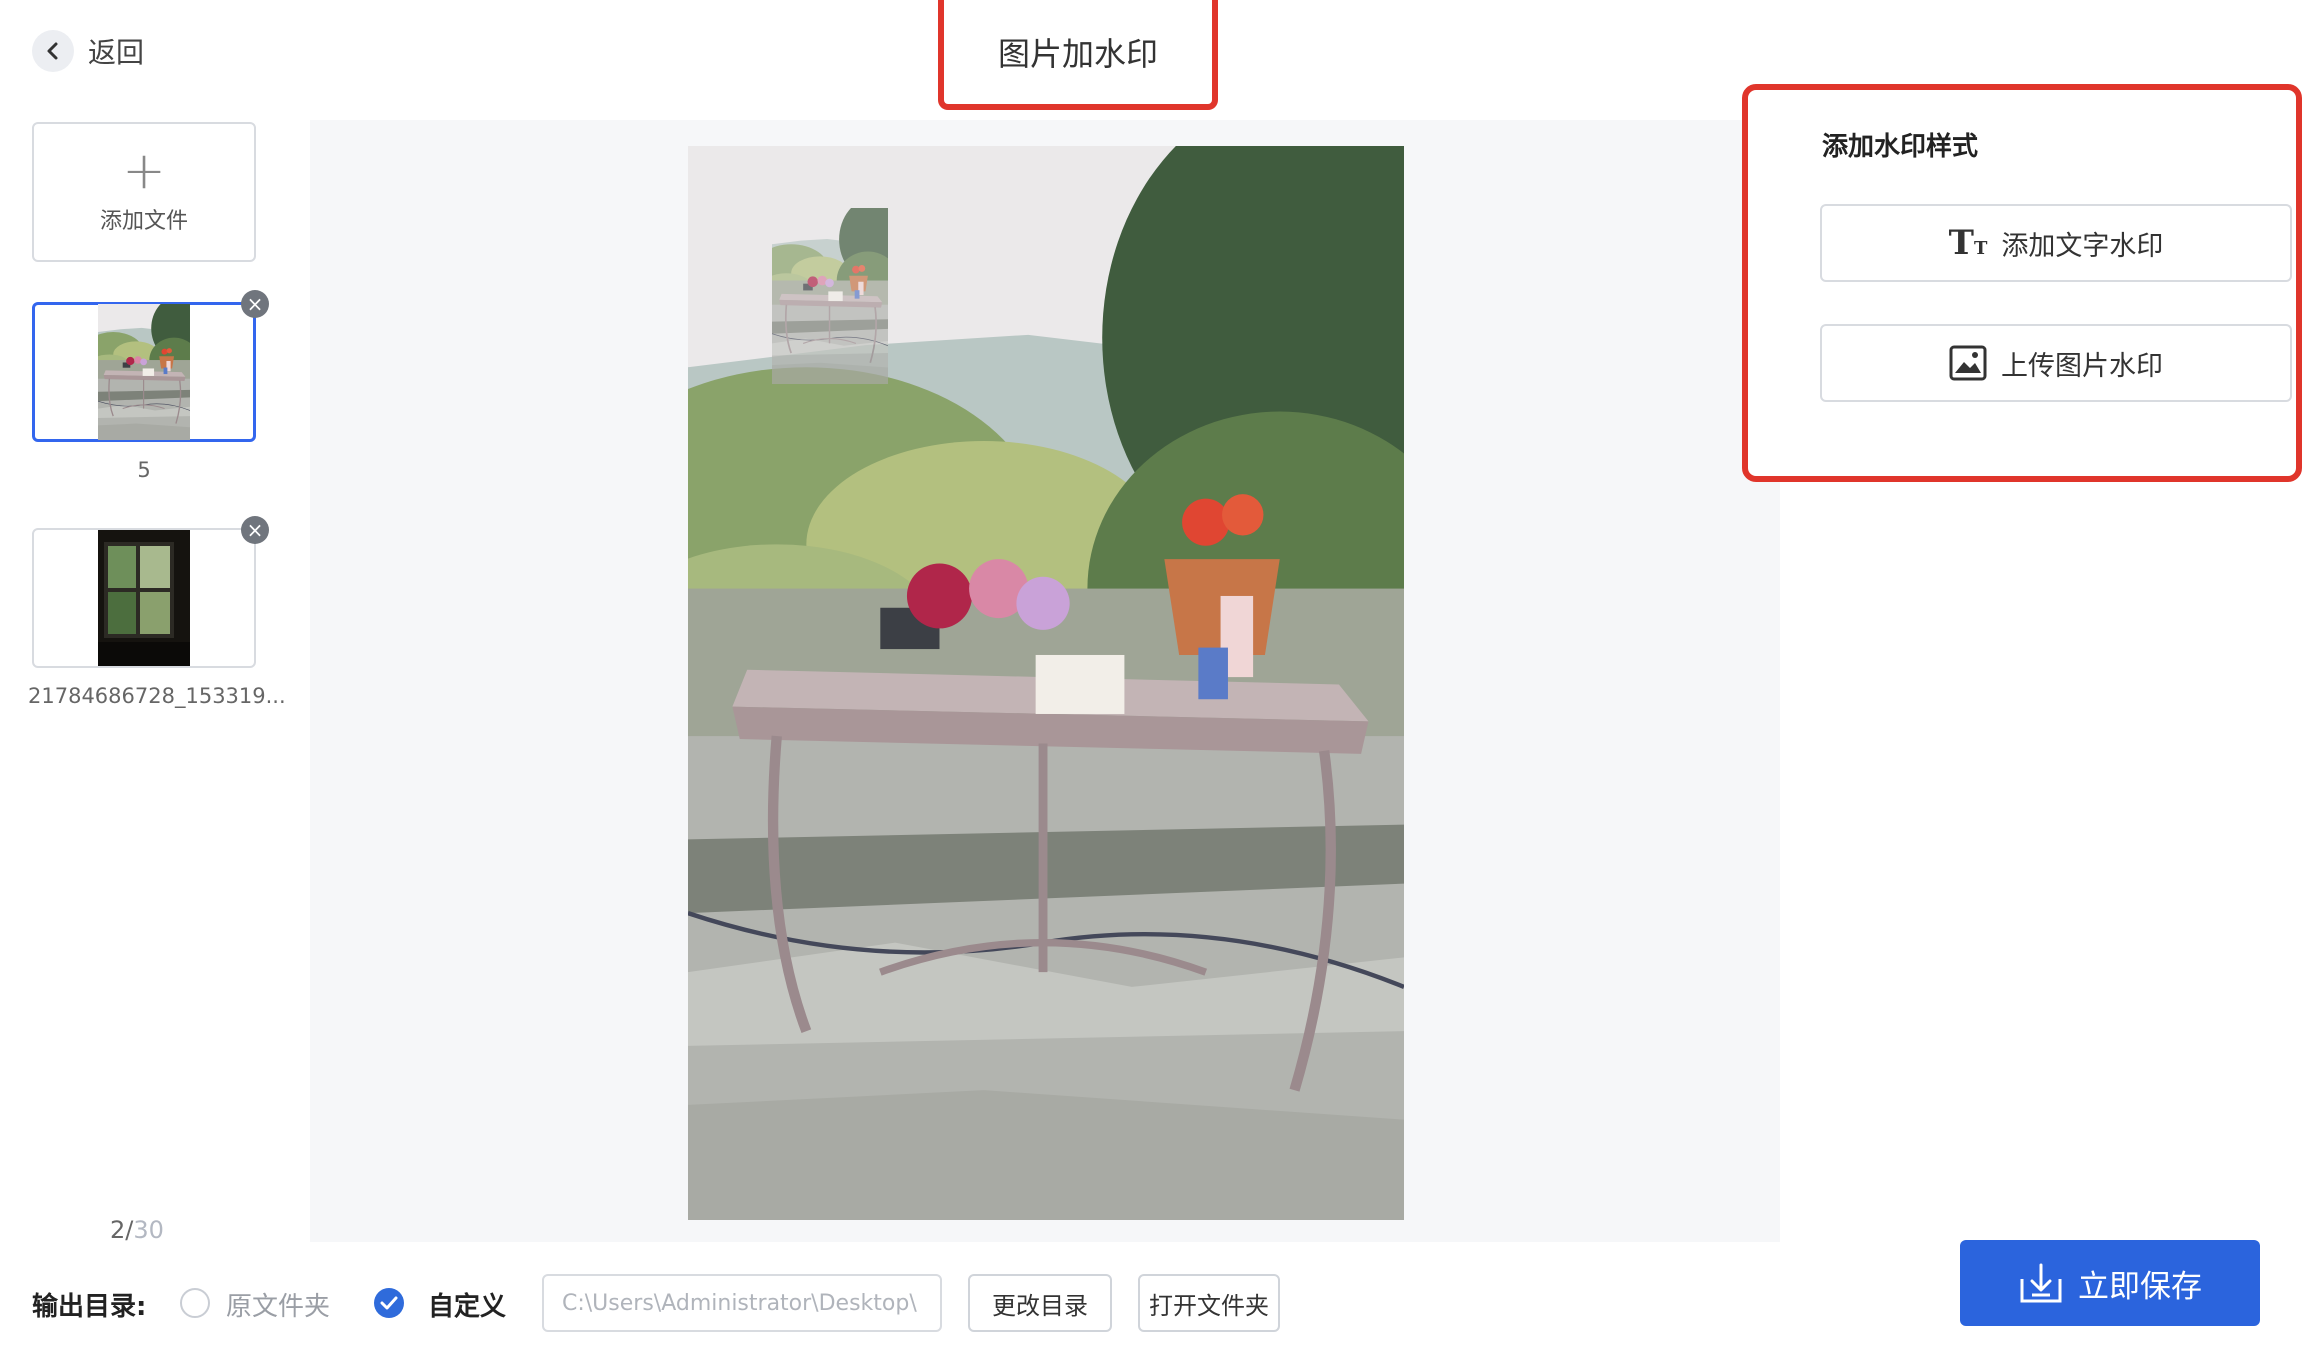 The height and width of the screenshot is (1362, 2314). What do you see at coordinates (2041, 1283) in the screenshot?
I see `download-icon` at bounding box center [2041, 1283].